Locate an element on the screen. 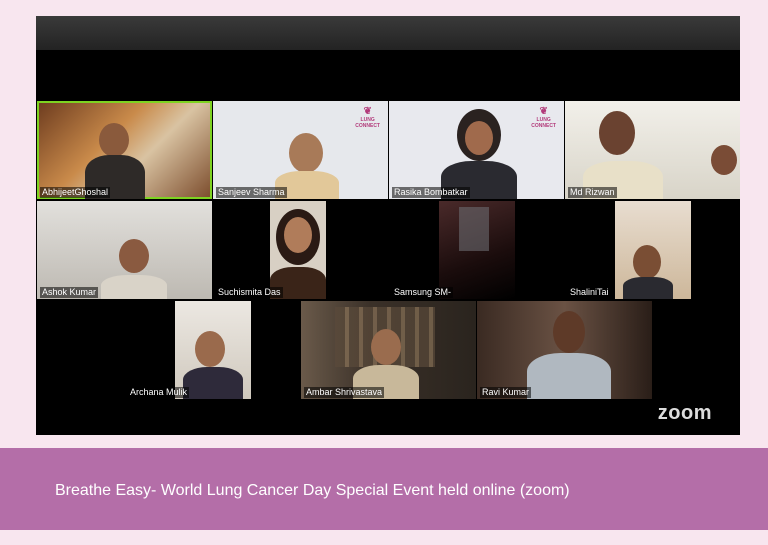  participant-name: Samsung SM- is located at coordinates (423, 292).